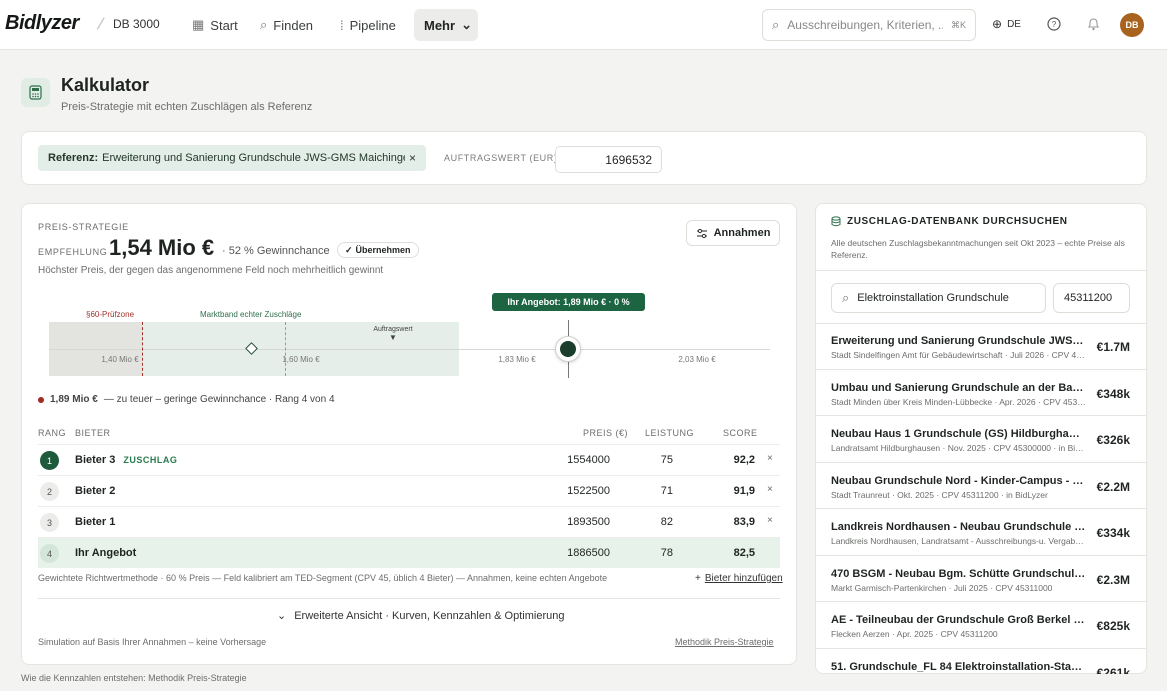  What do you see at coordinates (393, 334) in the screenshot?
I see `order-value-marker: Auftragswert ▼` at bounding box center [393, 334].